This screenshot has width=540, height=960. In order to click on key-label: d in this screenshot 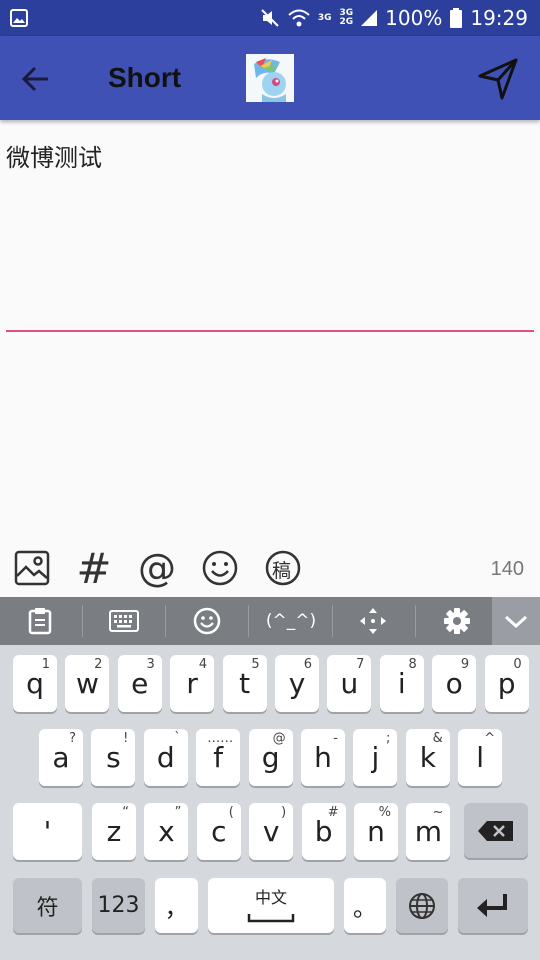, I will do `click(165, 757)`.